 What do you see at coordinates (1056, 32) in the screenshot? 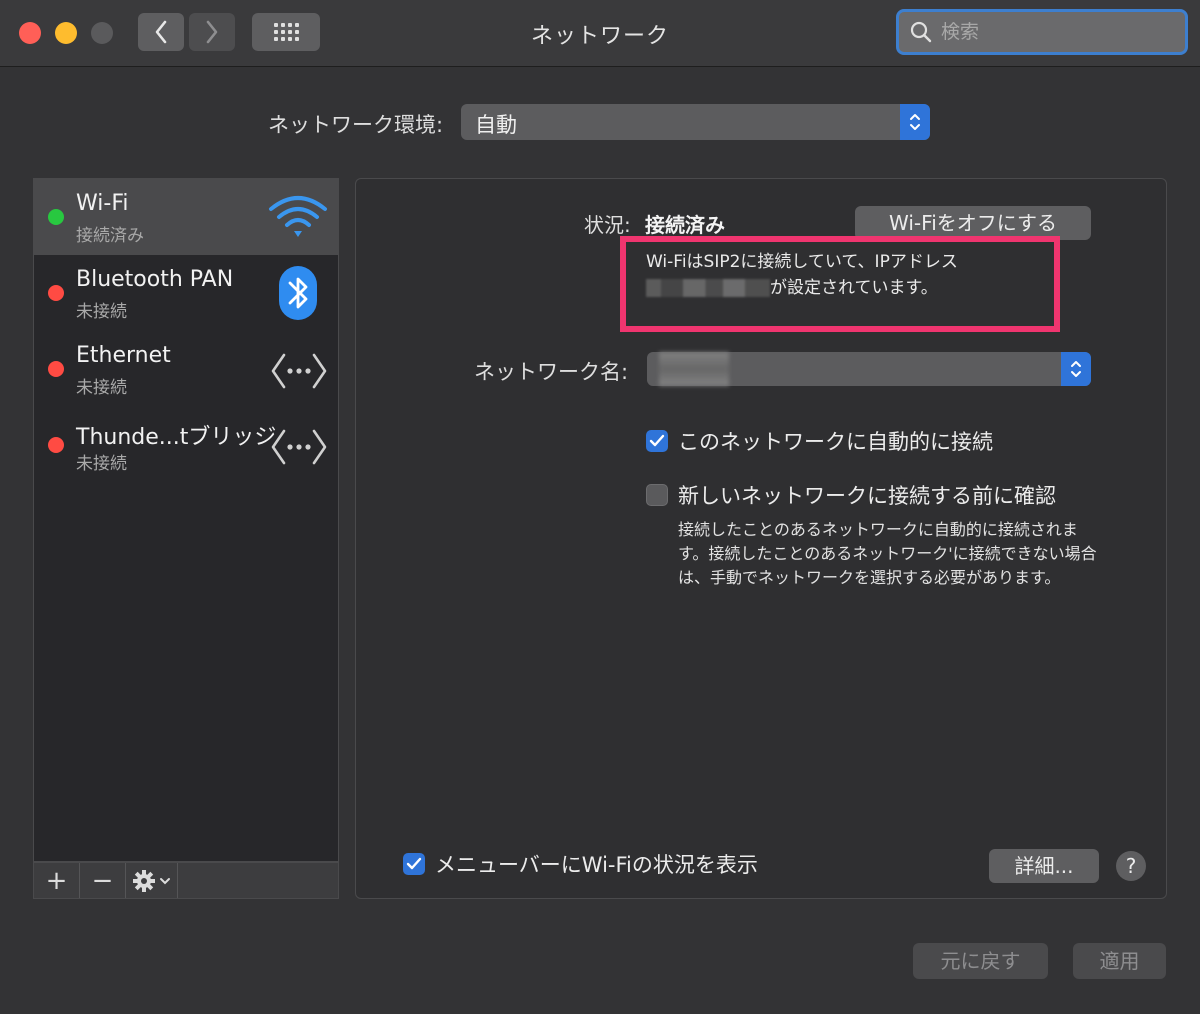
I see `search-input` at bounding box center [1056, 32].